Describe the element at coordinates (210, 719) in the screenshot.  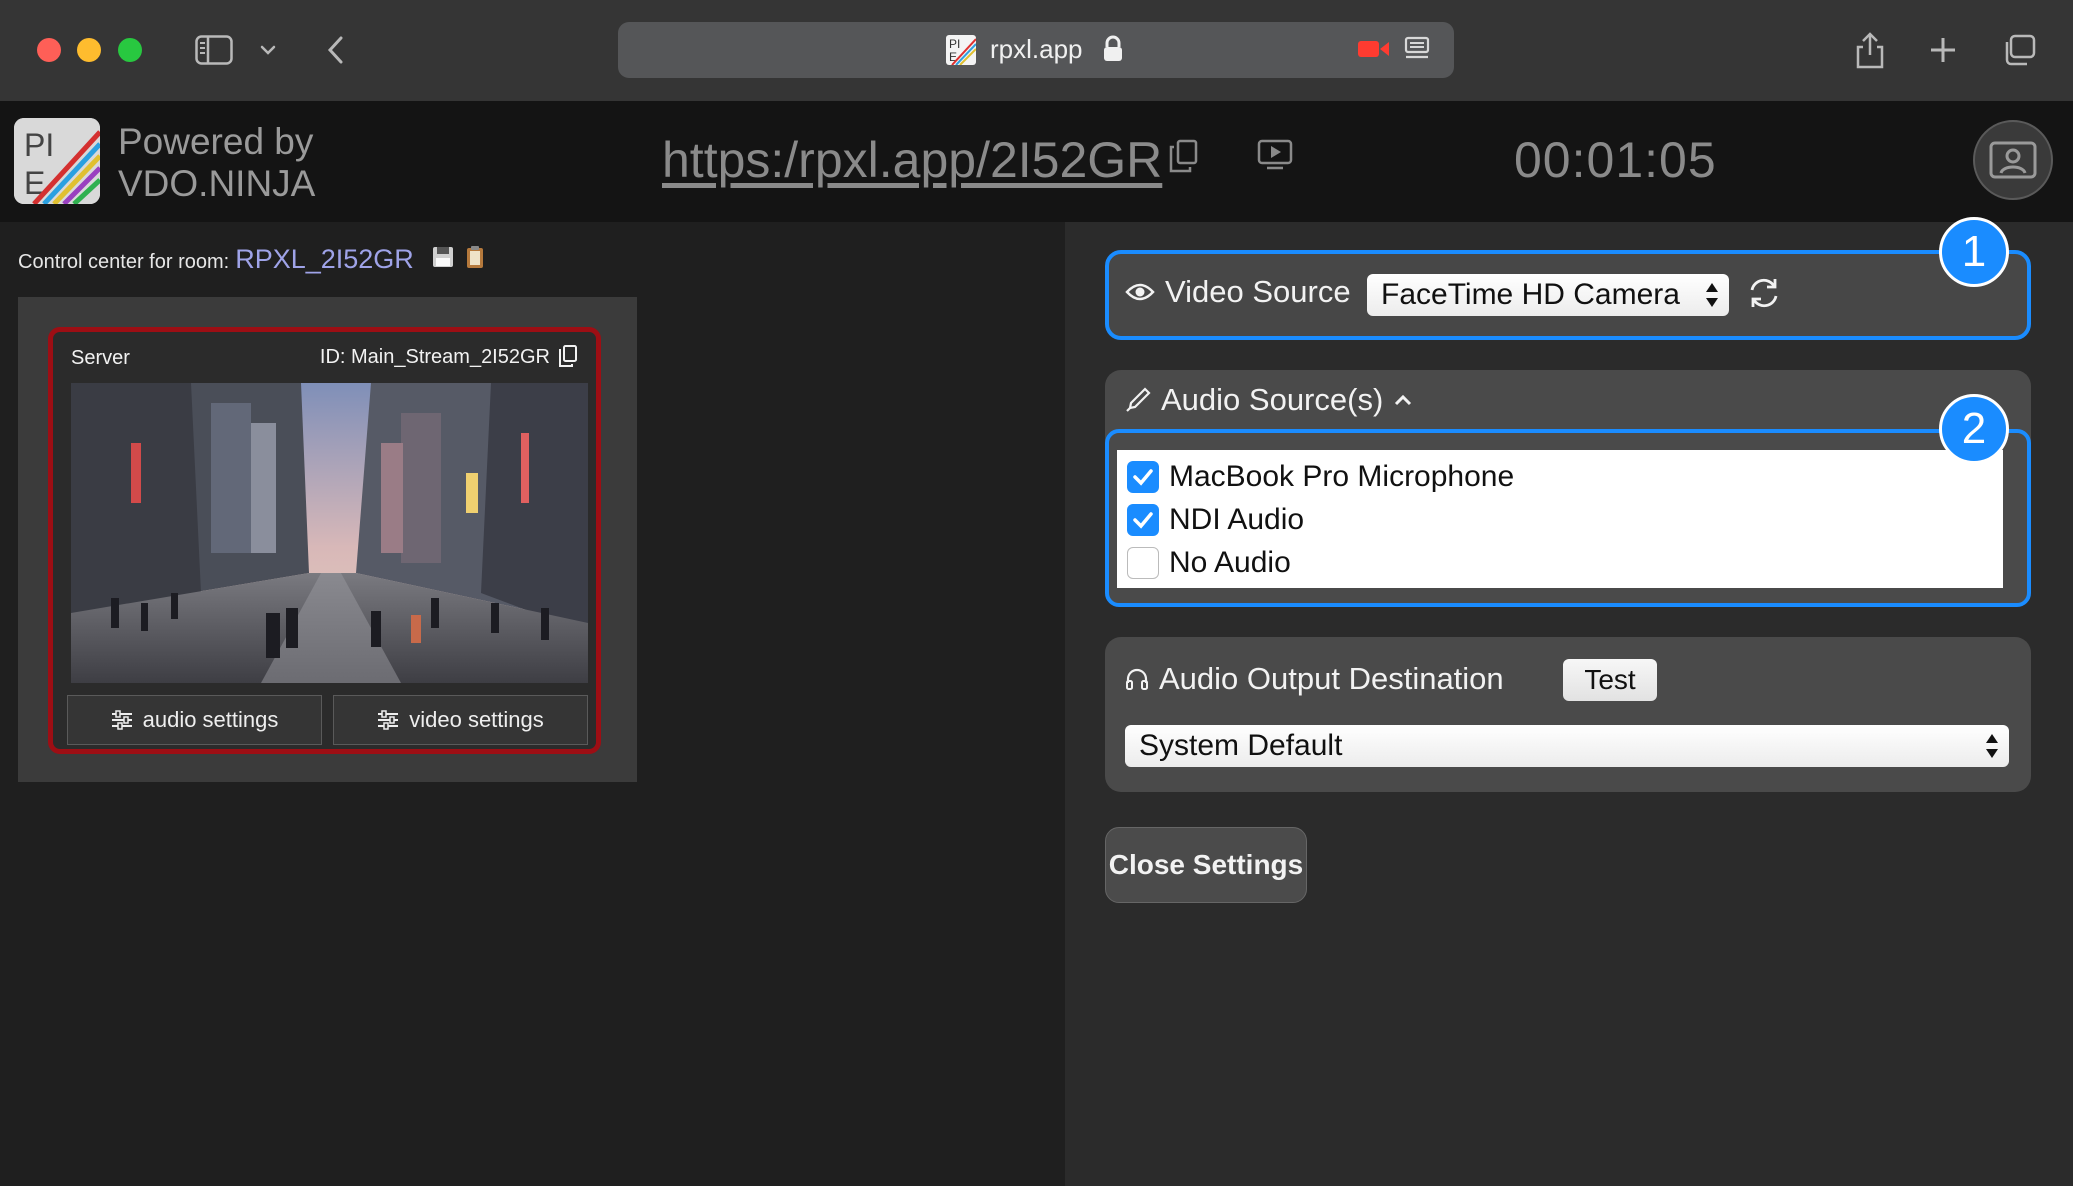
I see `audio-settings-label: audio settings` at that location.